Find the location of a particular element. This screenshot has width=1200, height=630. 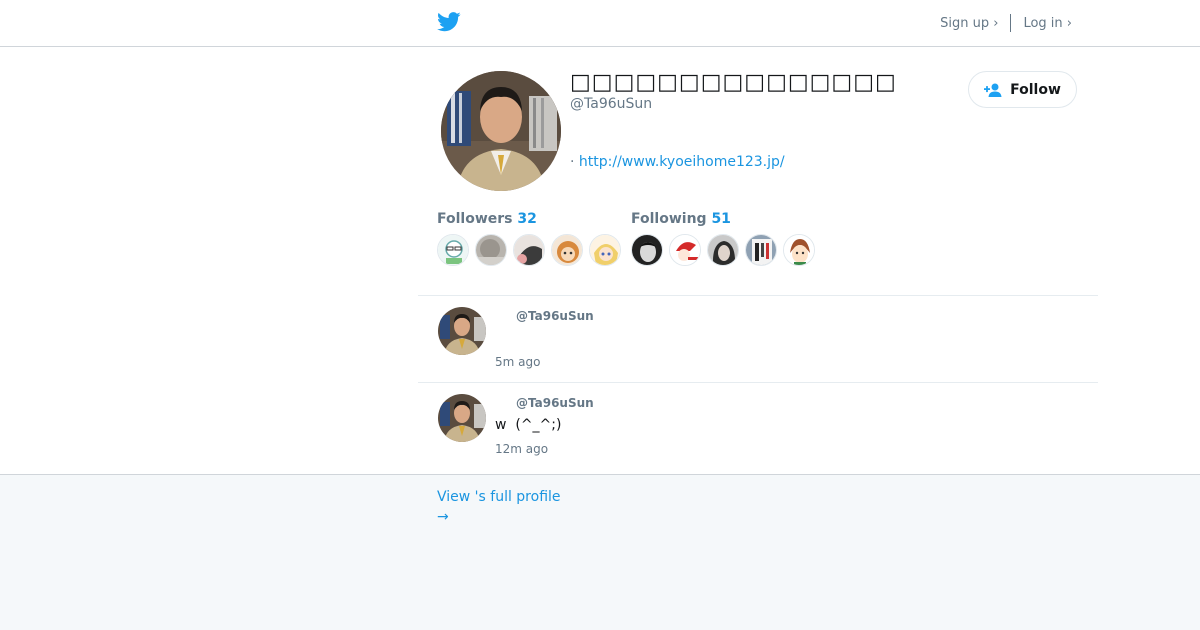

tweet-text: w (^_^;) is located at coordinates (528, 425).